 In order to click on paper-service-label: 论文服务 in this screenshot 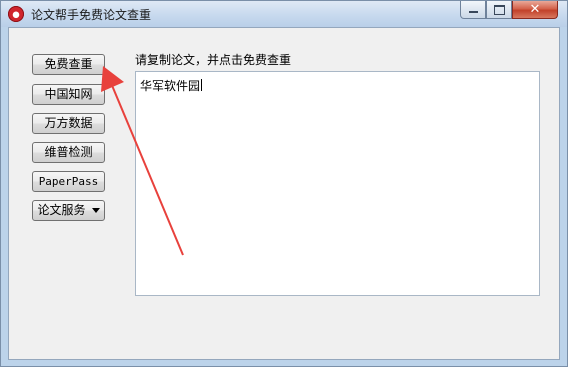, I will do `click(61, 210)`.